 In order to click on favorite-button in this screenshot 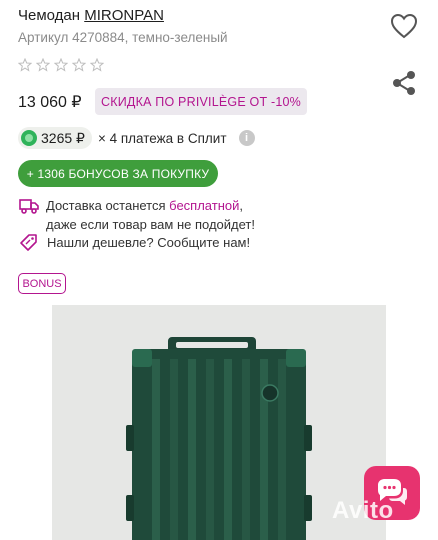, I will do `click(404, 26)`.